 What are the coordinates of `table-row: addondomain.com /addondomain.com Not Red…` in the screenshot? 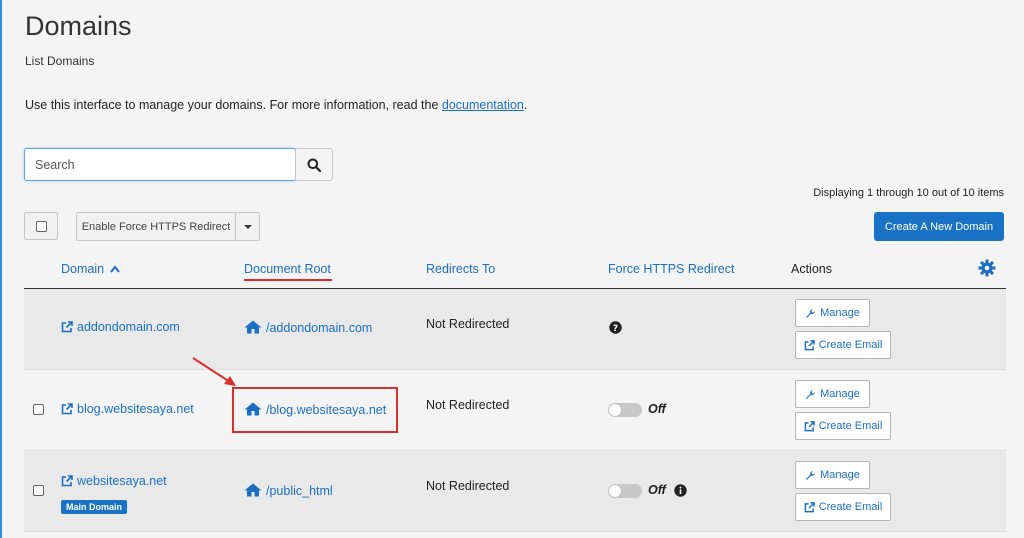 It's located at (515, 329).